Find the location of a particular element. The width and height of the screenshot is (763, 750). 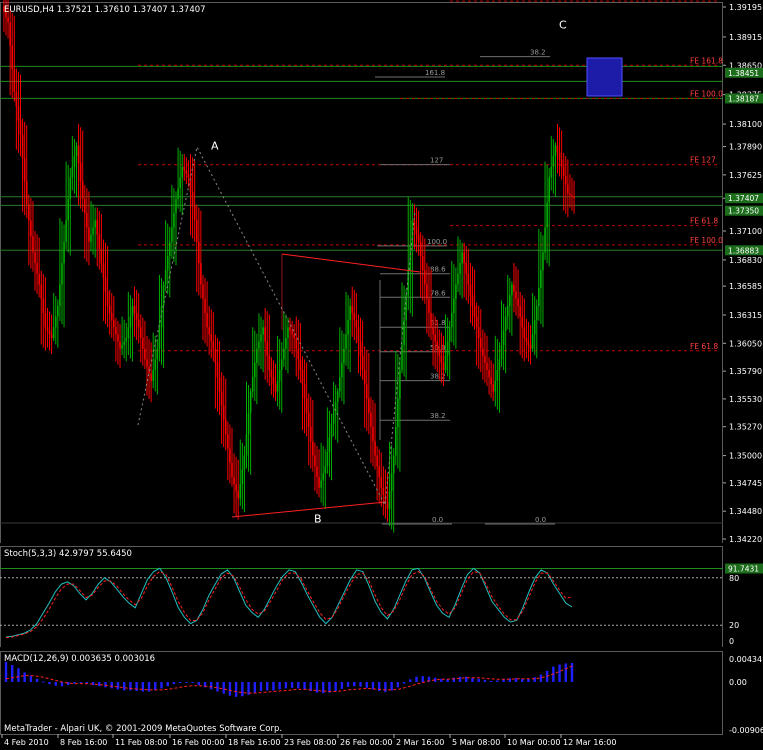

macd-tick-label: -0.00906 is located at coordinates (746, 730).